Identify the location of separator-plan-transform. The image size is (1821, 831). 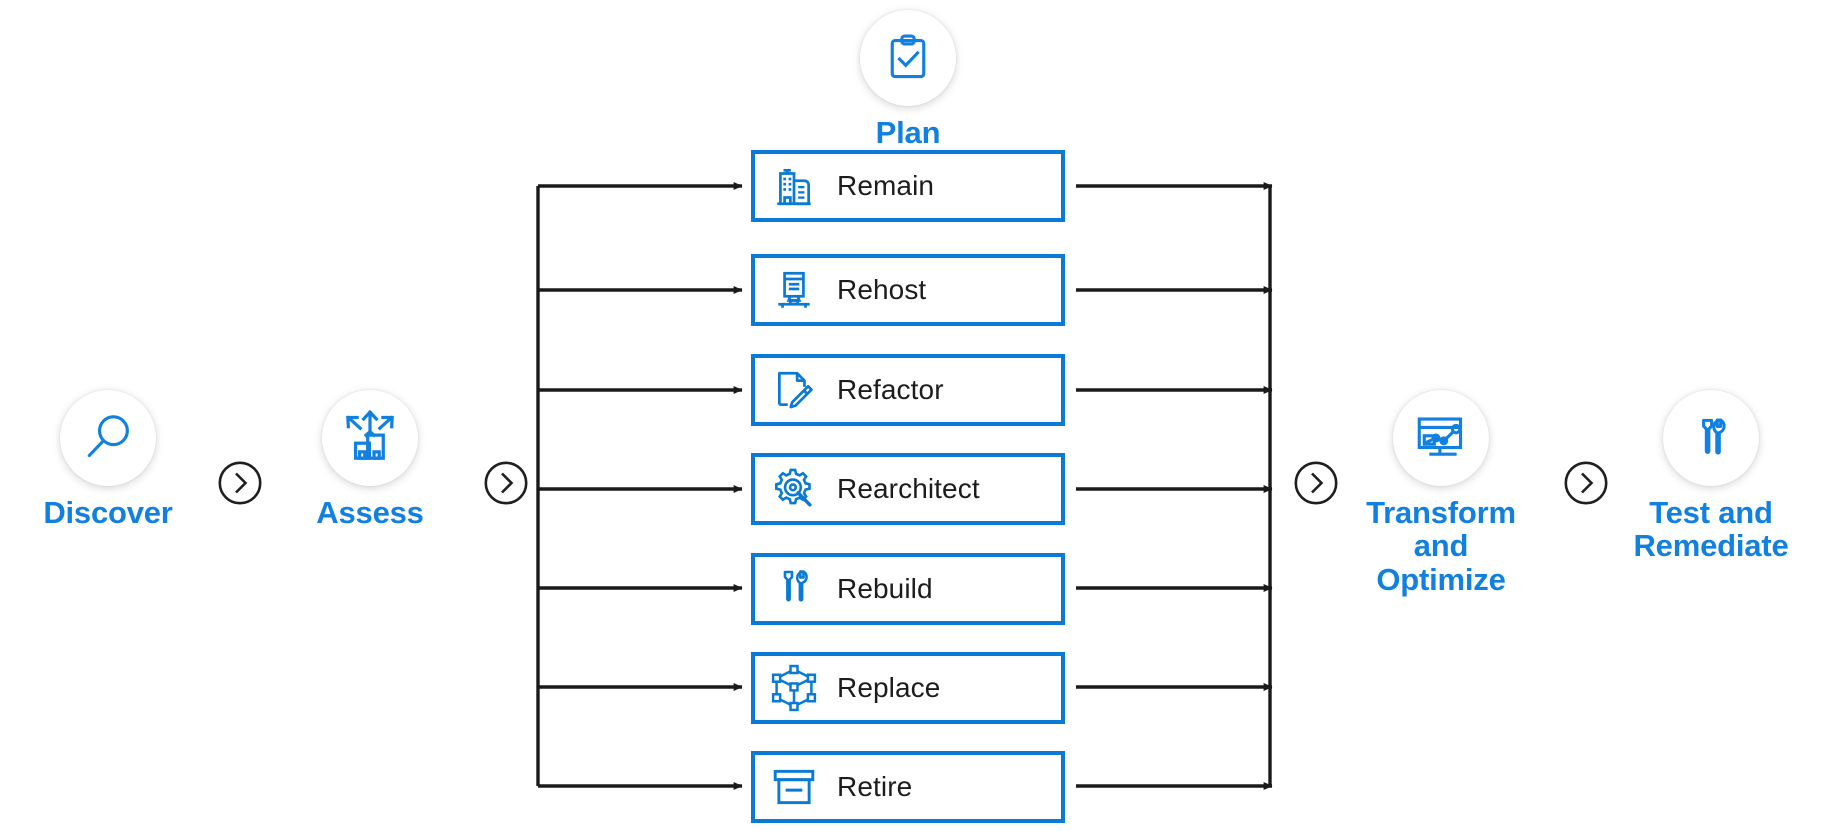
(1316, 483).